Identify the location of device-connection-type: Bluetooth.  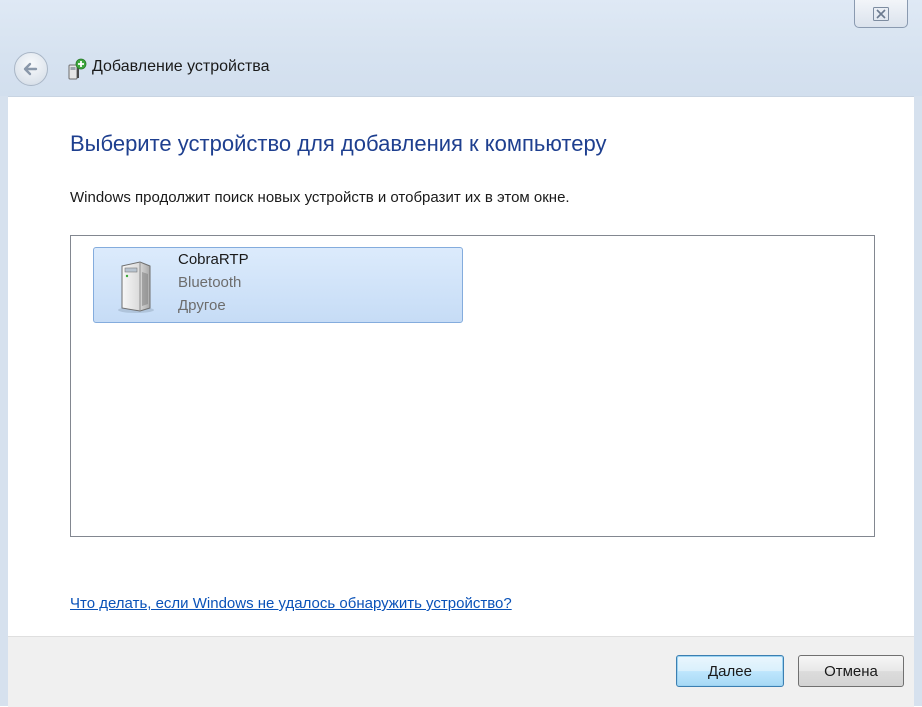
(210, 282).